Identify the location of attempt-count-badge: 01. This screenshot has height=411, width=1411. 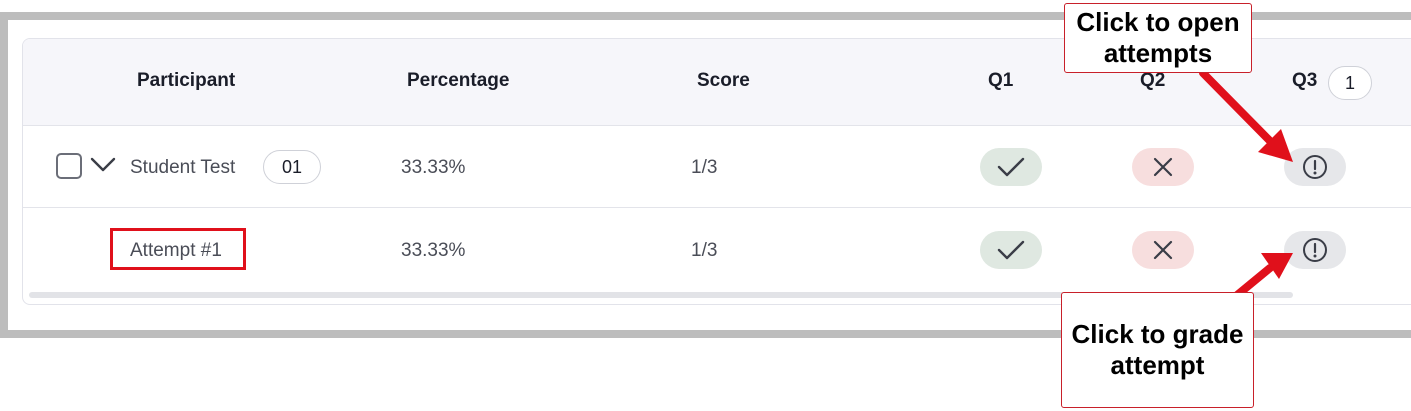
(292, 167).